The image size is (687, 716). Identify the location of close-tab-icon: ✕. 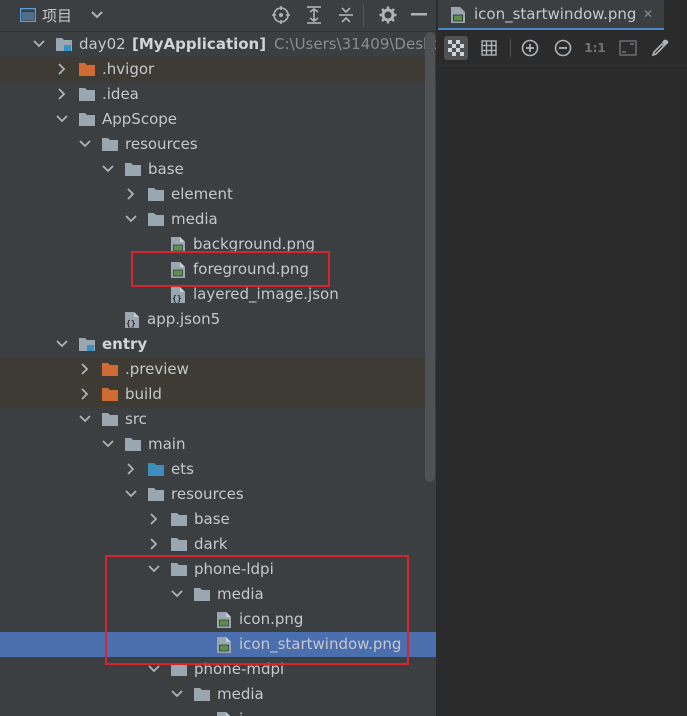
(648, 14).